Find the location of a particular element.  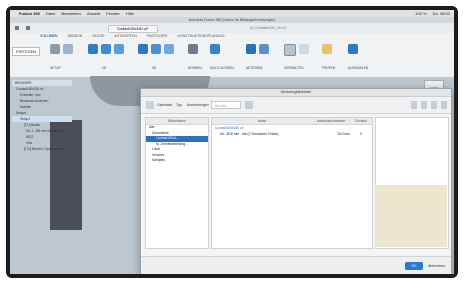

tab-volumen: VOLUMEN is located at coordinates (49, 36).